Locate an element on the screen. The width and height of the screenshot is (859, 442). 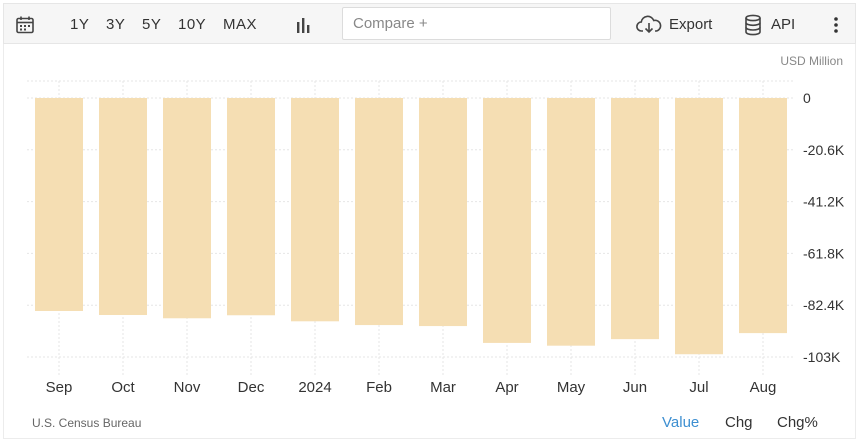
y-tick-label: -82.4K is located at coordinates (824, 305).